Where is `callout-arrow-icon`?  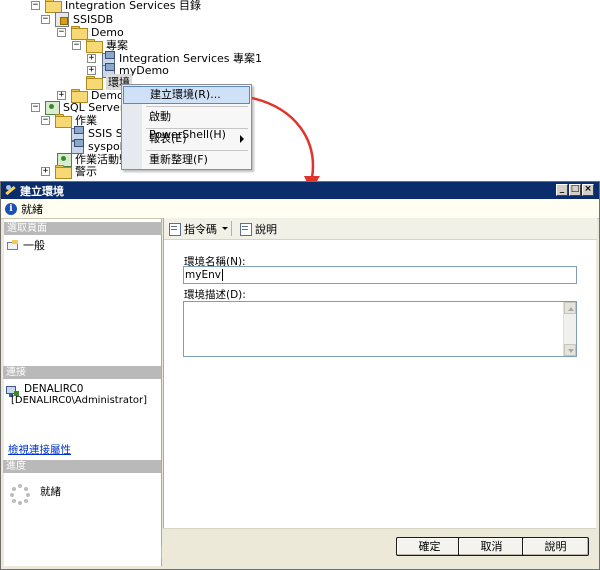 callout-arrow-icon is located at coordinates (285, 143).